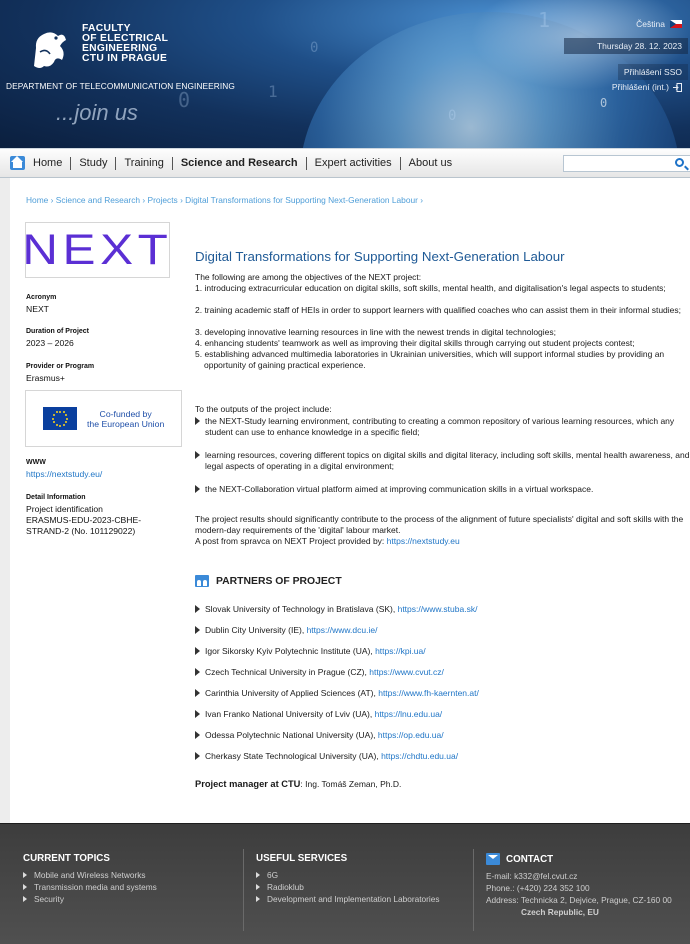 The width and height of the screenshot is (690, 944). Describe the element at coordinates (676, 24) in the screenshot. I see `czech-flag-icon` at that location.